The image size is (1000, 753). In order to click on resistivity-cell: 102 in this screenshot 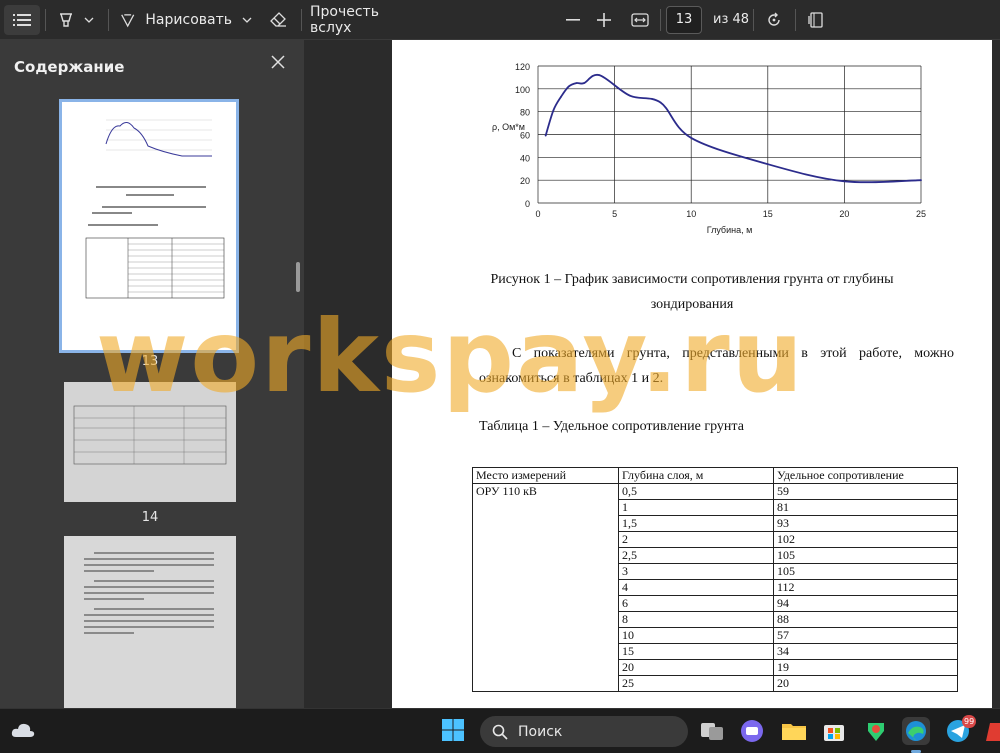, I will do `click(865, 539)`.